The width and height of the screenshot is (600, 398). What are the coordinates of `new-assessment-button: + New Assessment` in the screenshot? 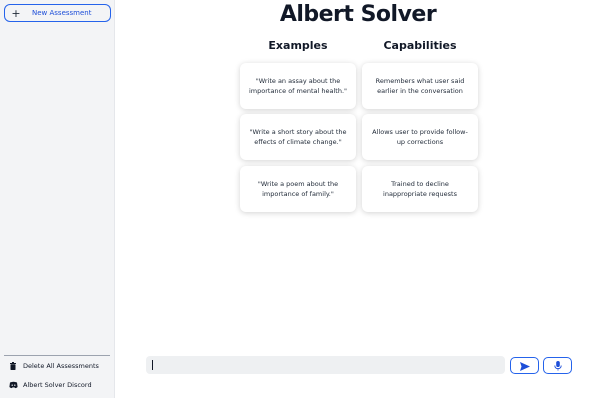 It's located at (57, 13).